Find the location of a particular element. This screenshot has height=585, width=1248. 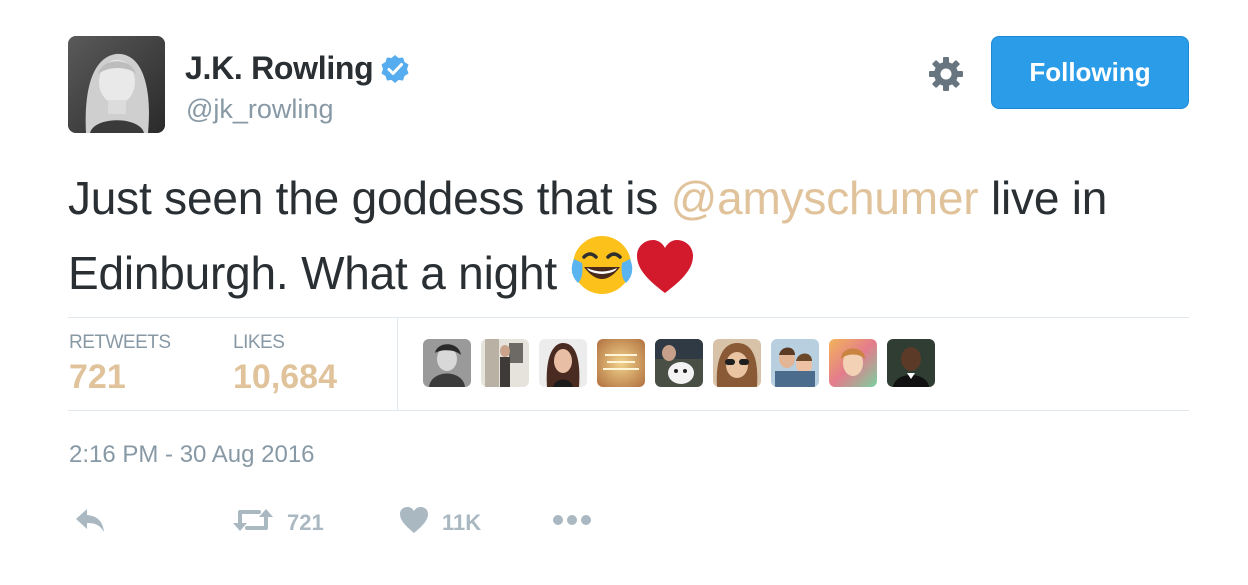

stats-top-divider is located at coordinates (628, 317).